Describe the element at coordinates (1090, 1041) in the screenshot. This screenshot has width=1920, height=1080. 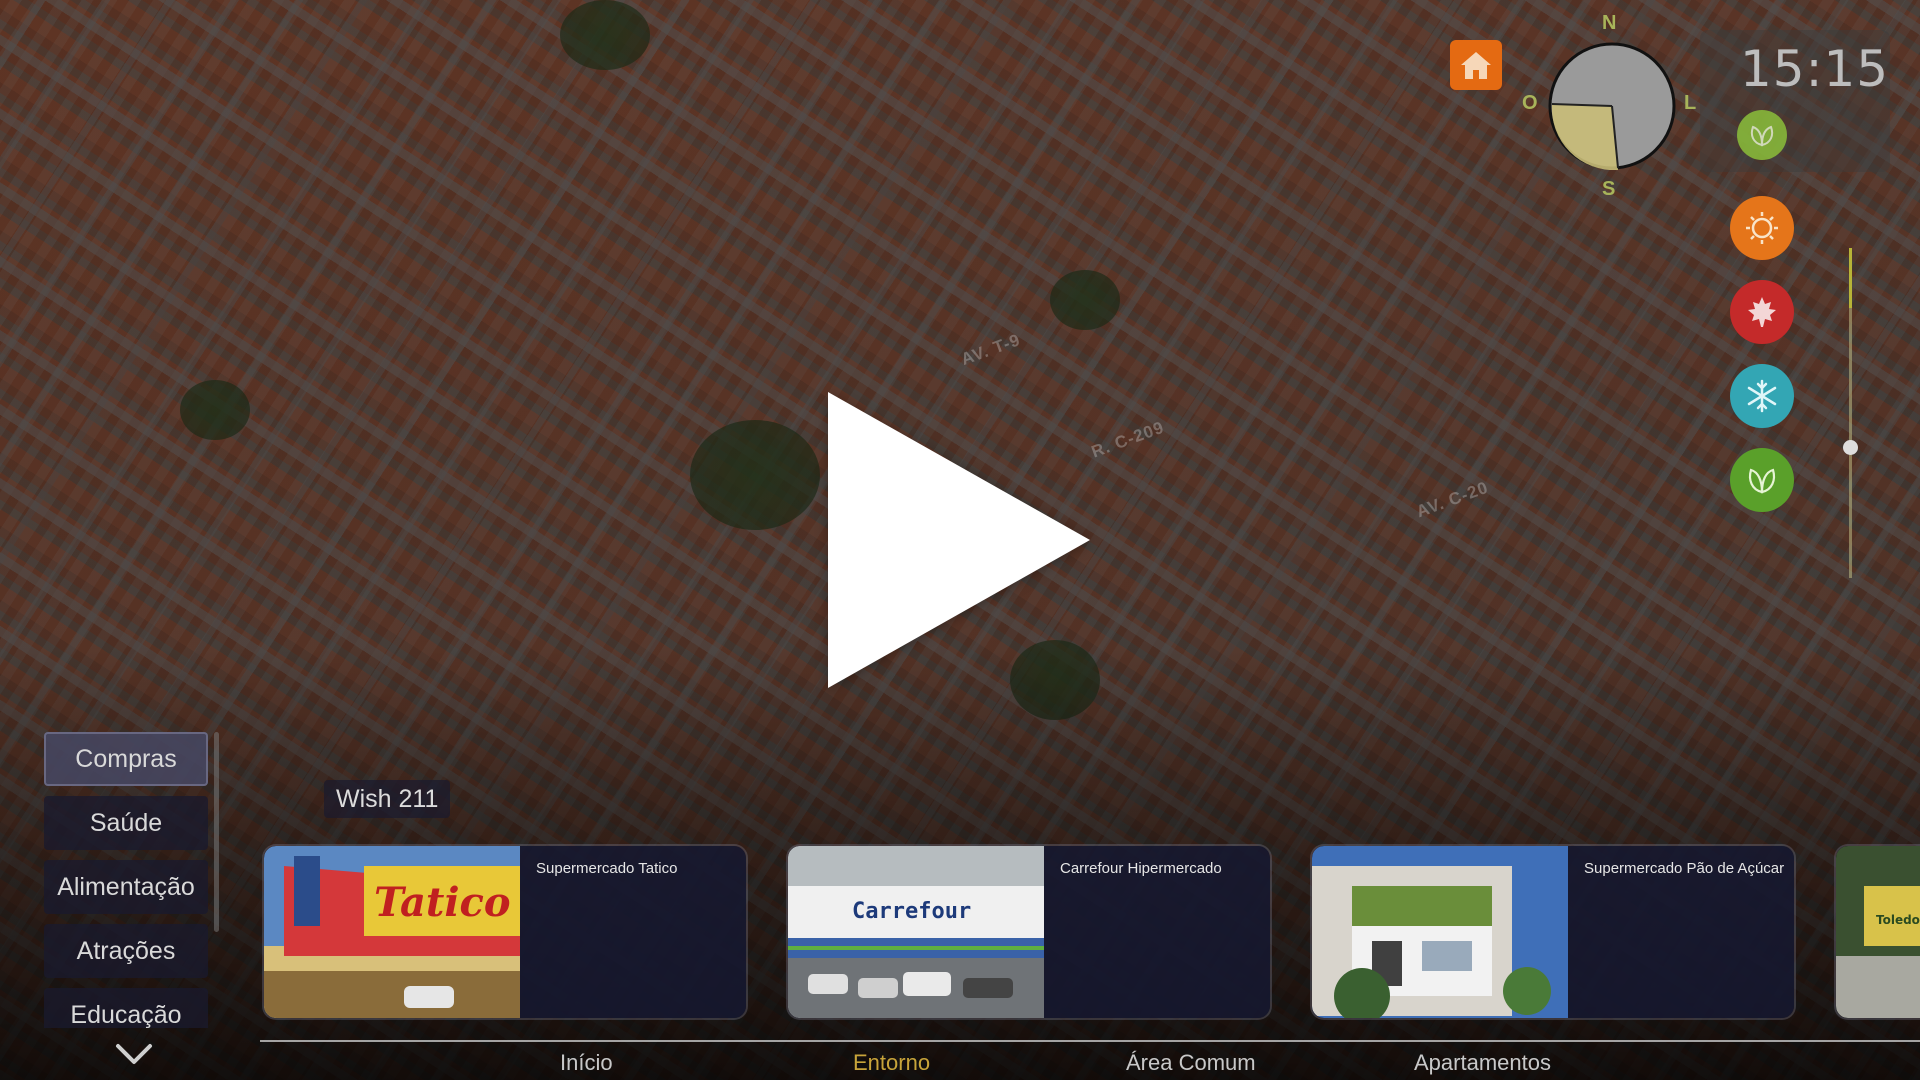
I see `nav-divider` at that location.